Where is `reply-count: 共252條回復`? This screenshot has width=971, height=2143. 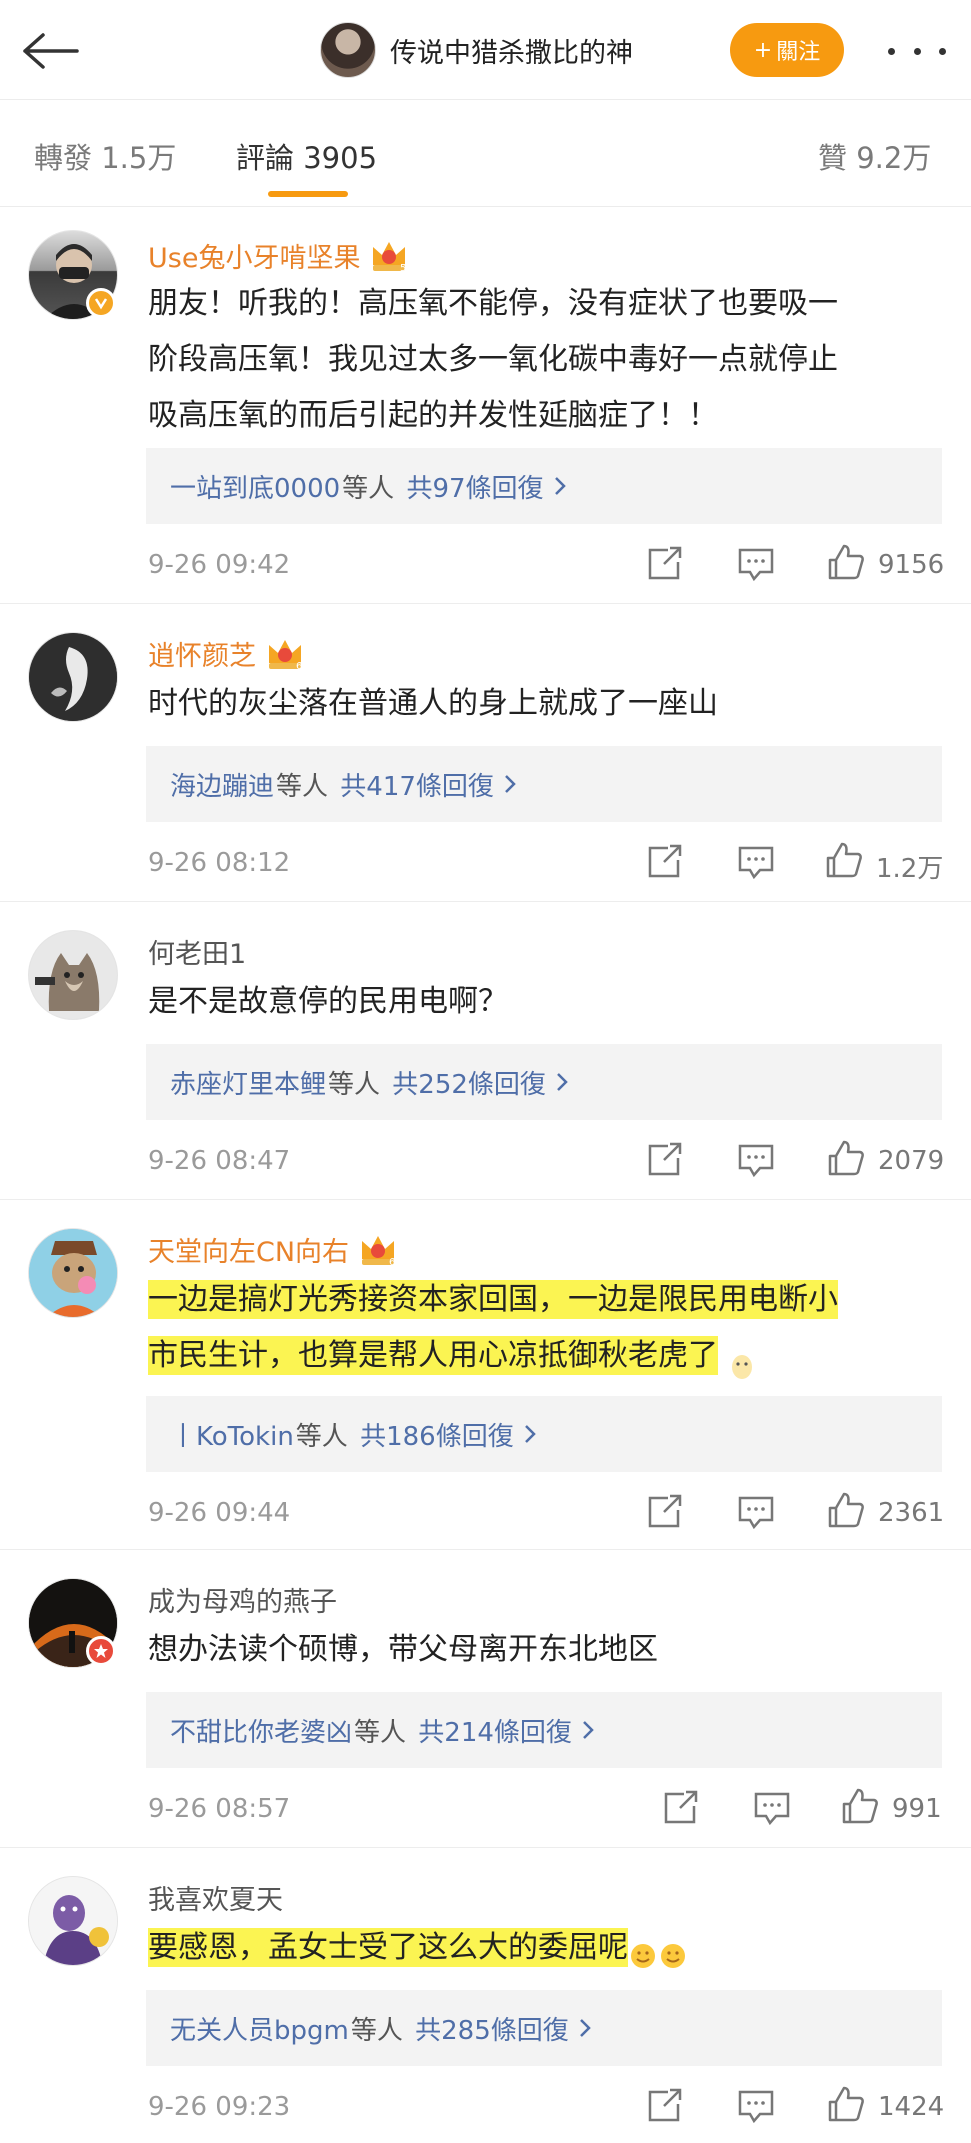
reply-count: 共252條回復 is located at coordinates (469, 1082).